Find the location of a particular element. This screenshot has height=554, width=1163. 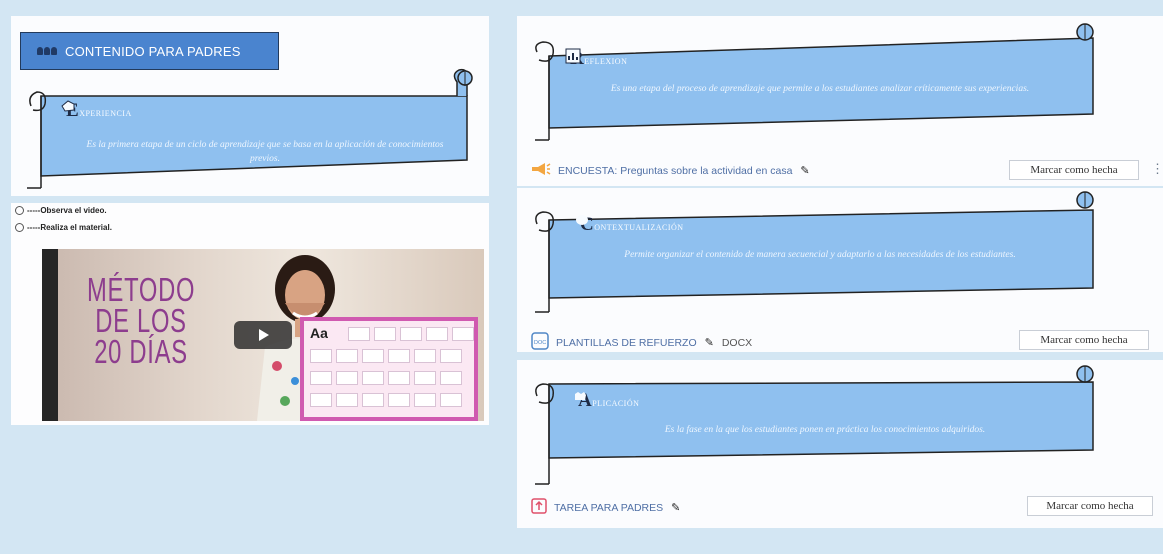

activity-tarea-label: TAREA PARA PADRES is located at coordinates (609, 507).